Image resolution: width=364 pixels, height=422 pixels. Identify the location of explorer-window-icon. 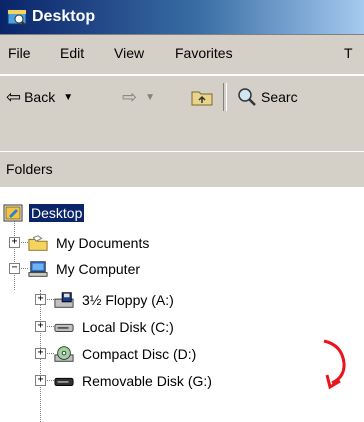
(17, 17).